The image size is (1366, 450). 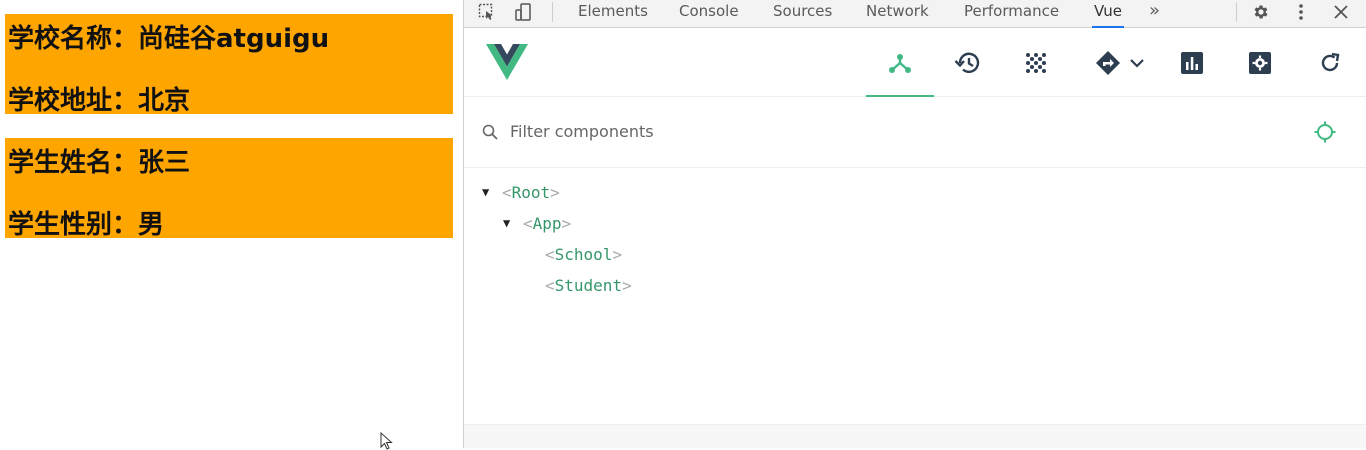 I want to click on devtools-tab-elements: Elements, so click(x=613, y=14).